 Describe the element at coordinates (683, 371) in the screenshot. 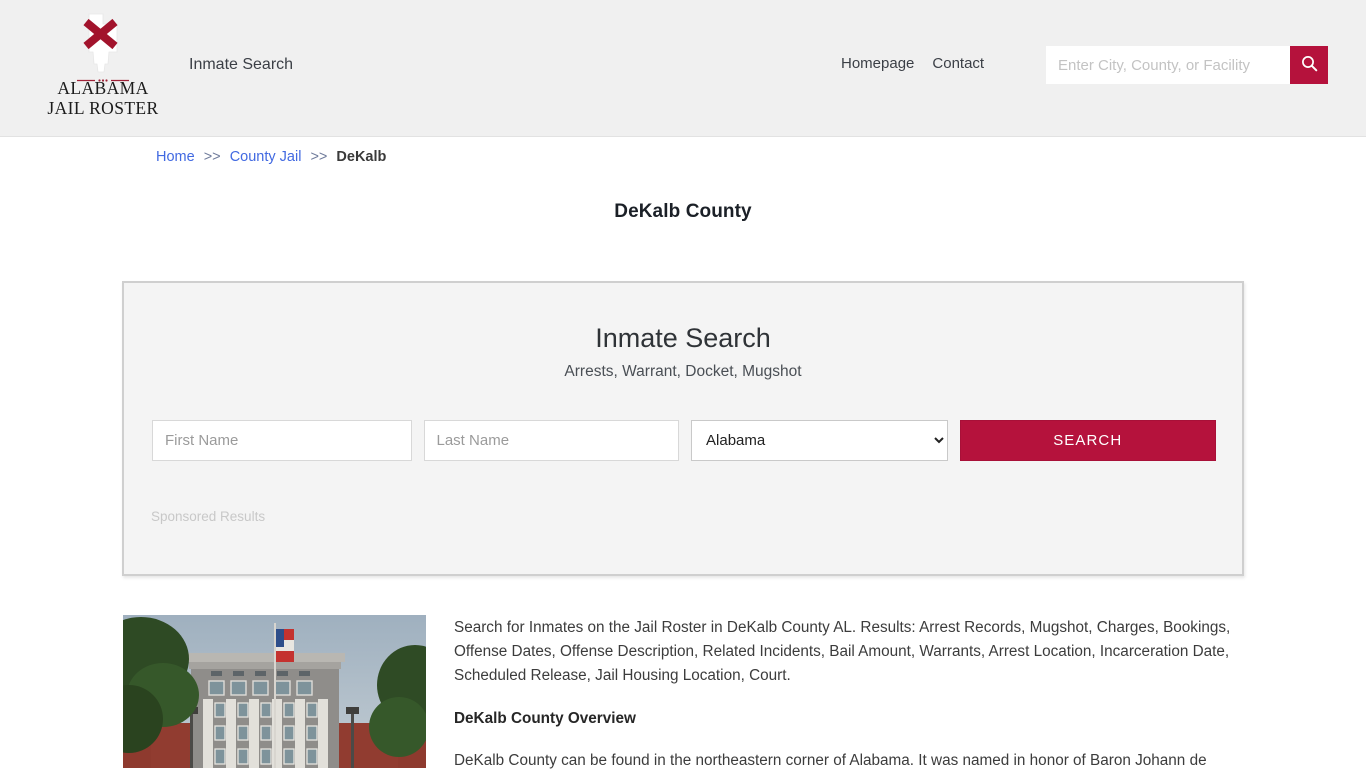

I see `panel-subheading: Arrests, Warrant, Docket, Mugshot` at that location.